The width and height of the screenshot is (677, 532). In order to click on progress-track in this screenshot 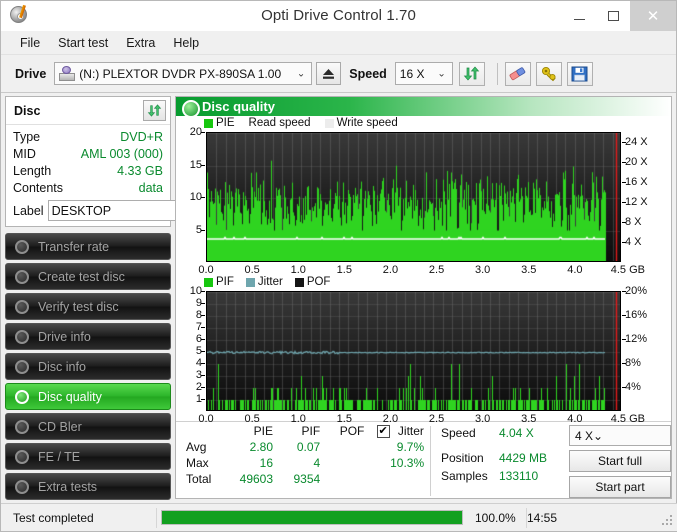, I will do `click(312, 517)`.